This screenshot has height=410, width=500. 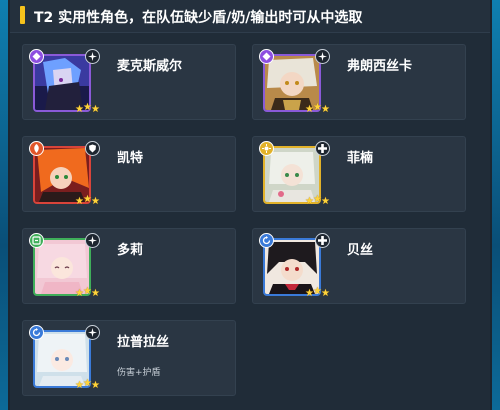 What do you see at coordinates (130, 158) in the screenshot?
I see `character-name: 凯特` at bounding box center [130, 158].